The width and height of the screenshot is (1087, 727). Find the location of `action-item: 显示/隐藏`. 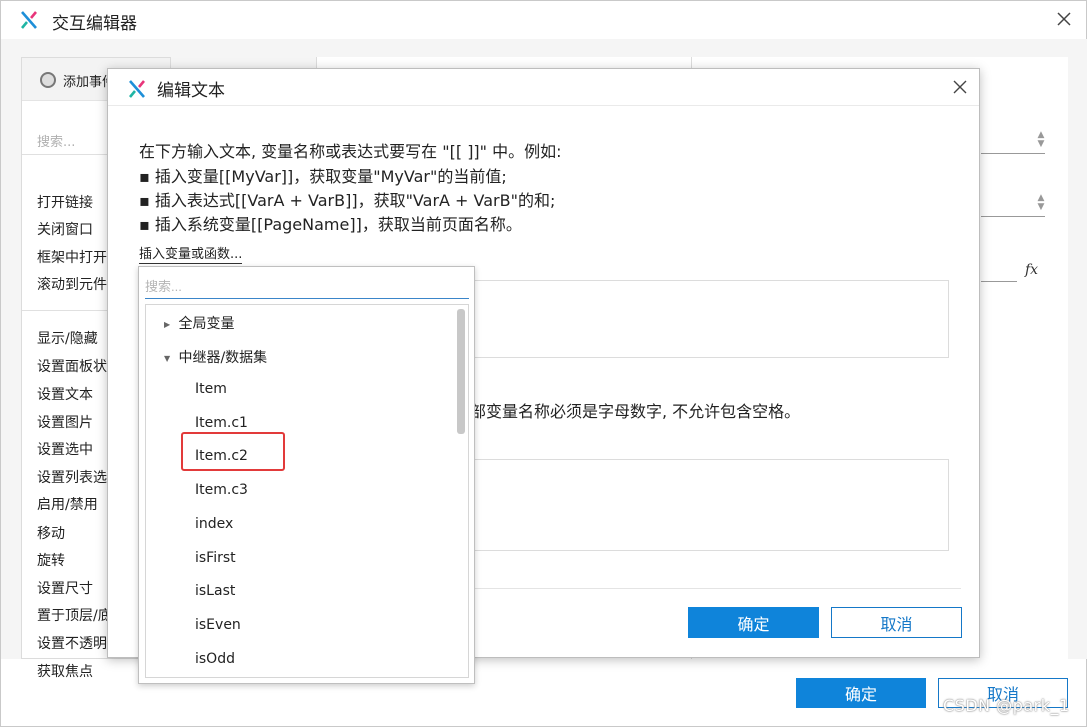

action-item: 显示/隐藏 is located at coordinates (67, 338).